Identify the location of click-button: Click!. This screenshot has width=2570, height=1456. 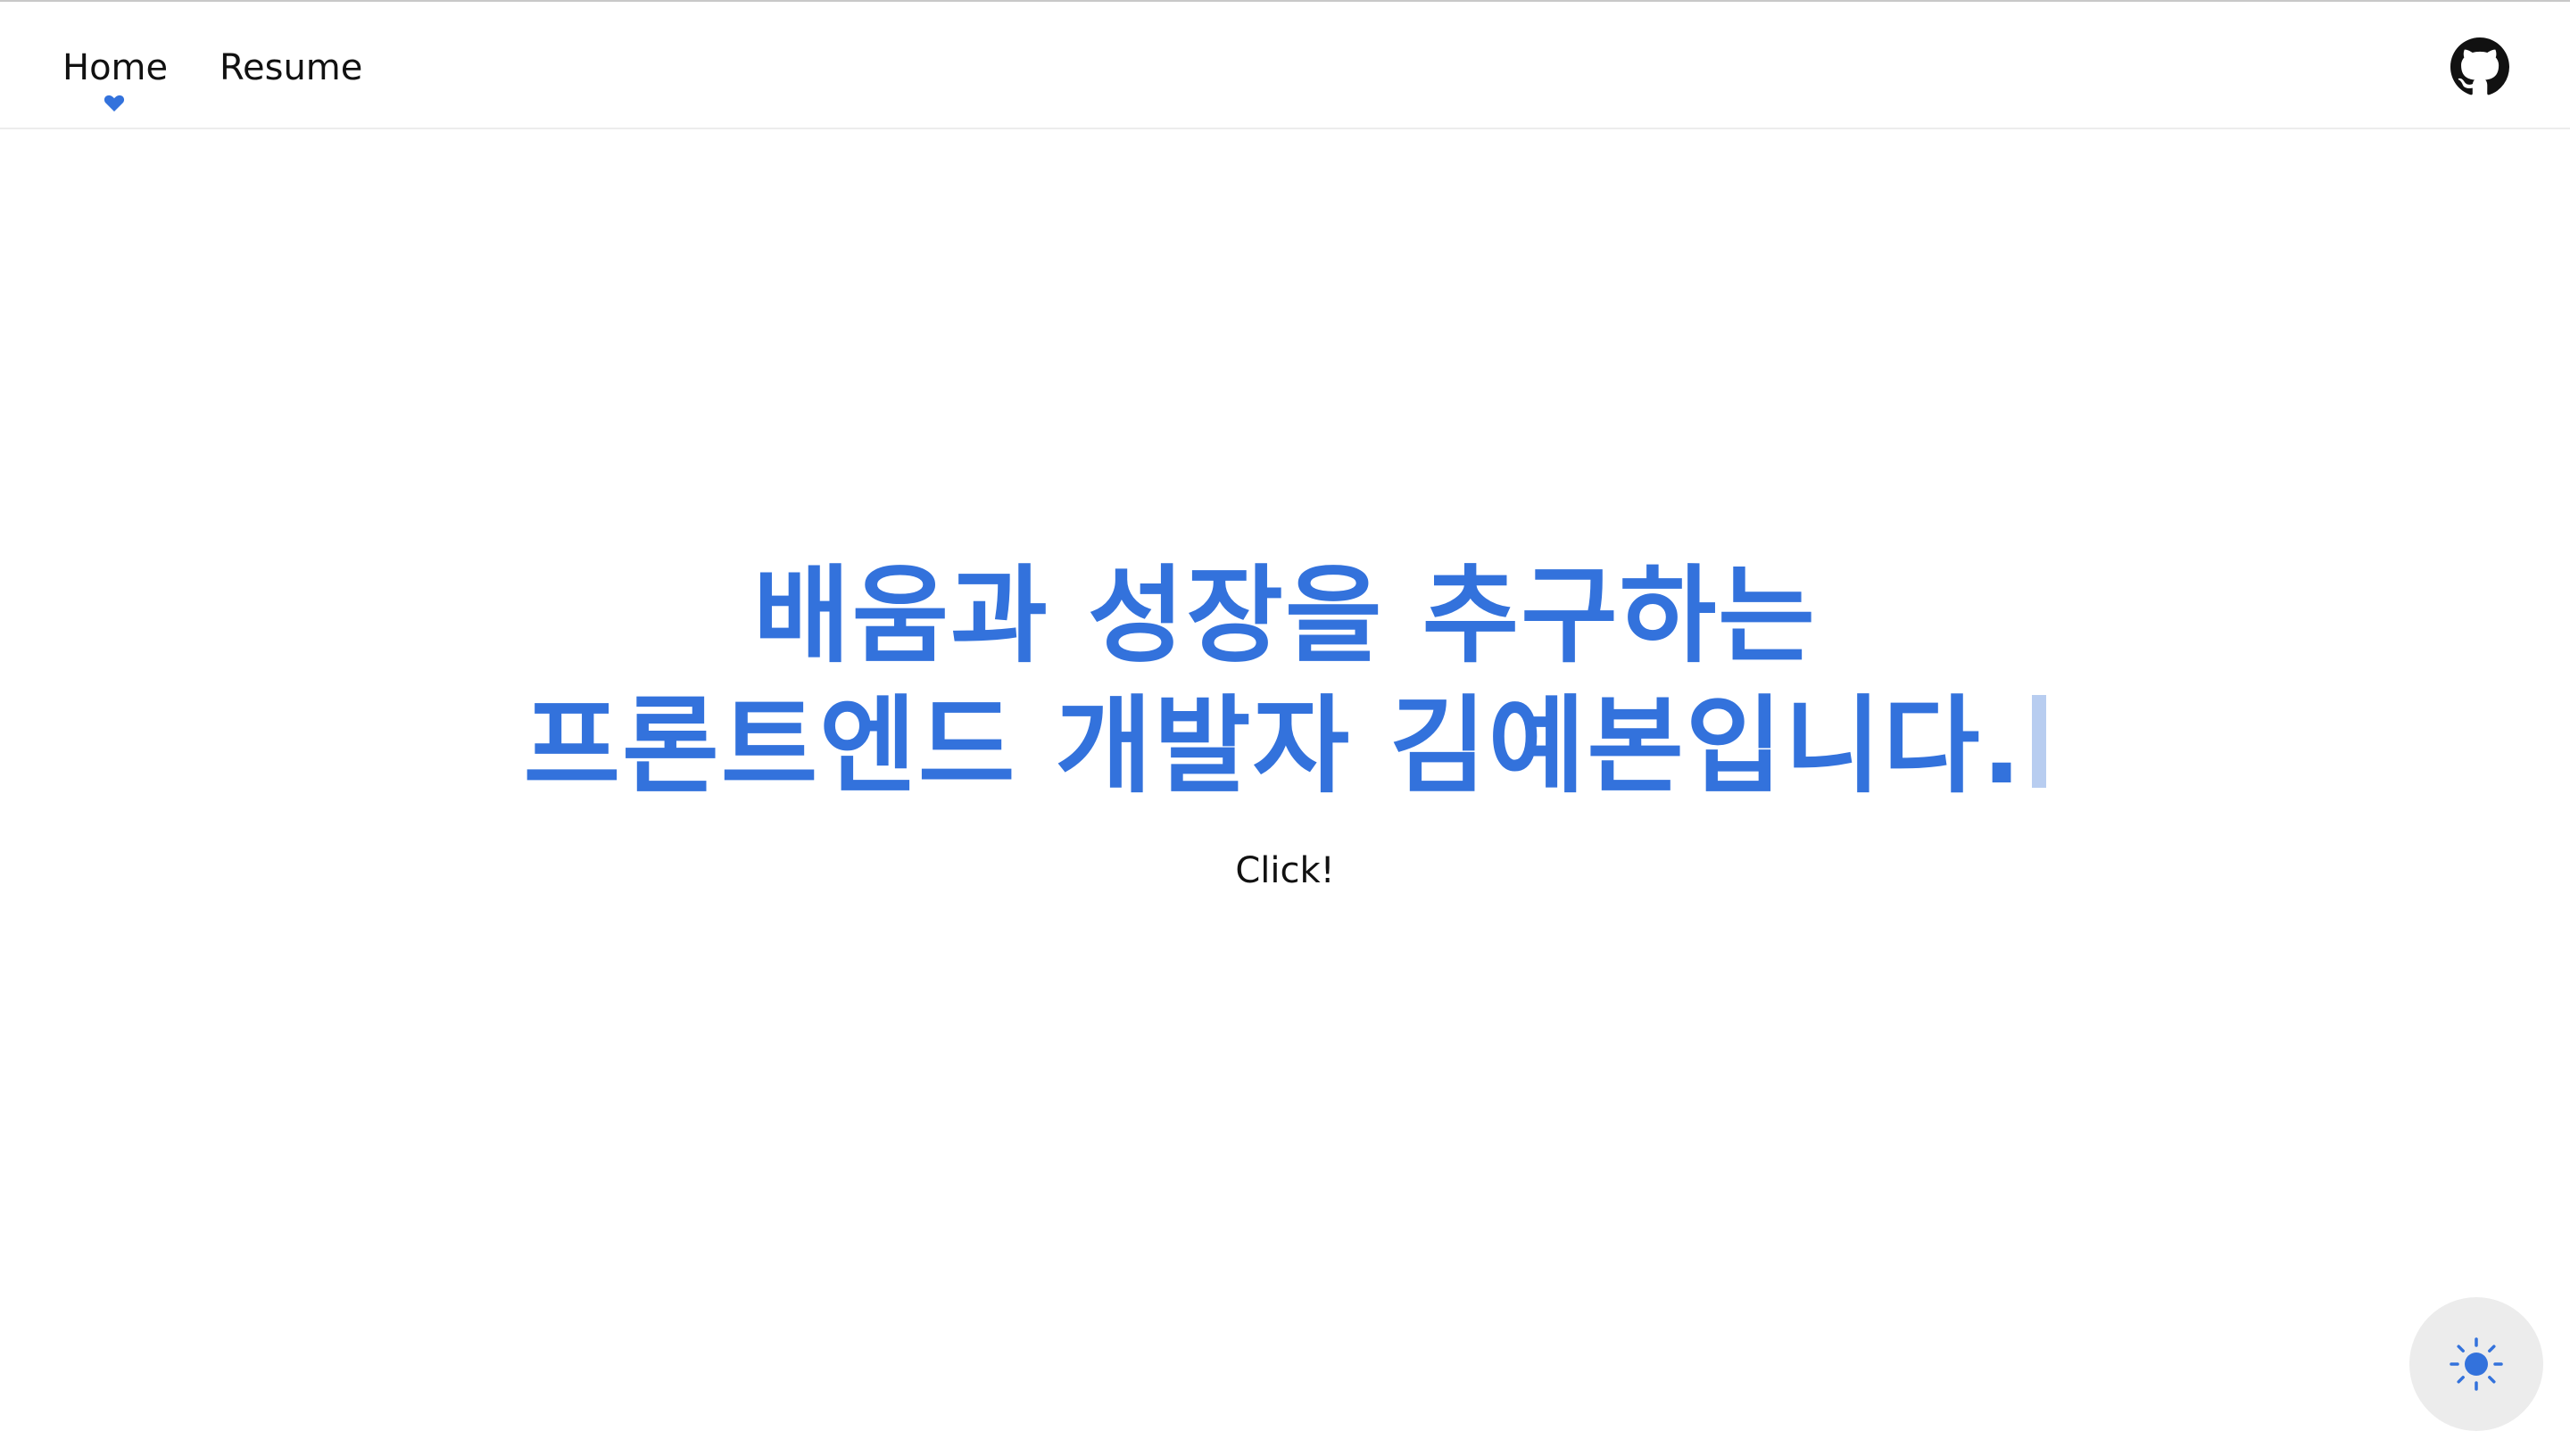
(1285, 871).